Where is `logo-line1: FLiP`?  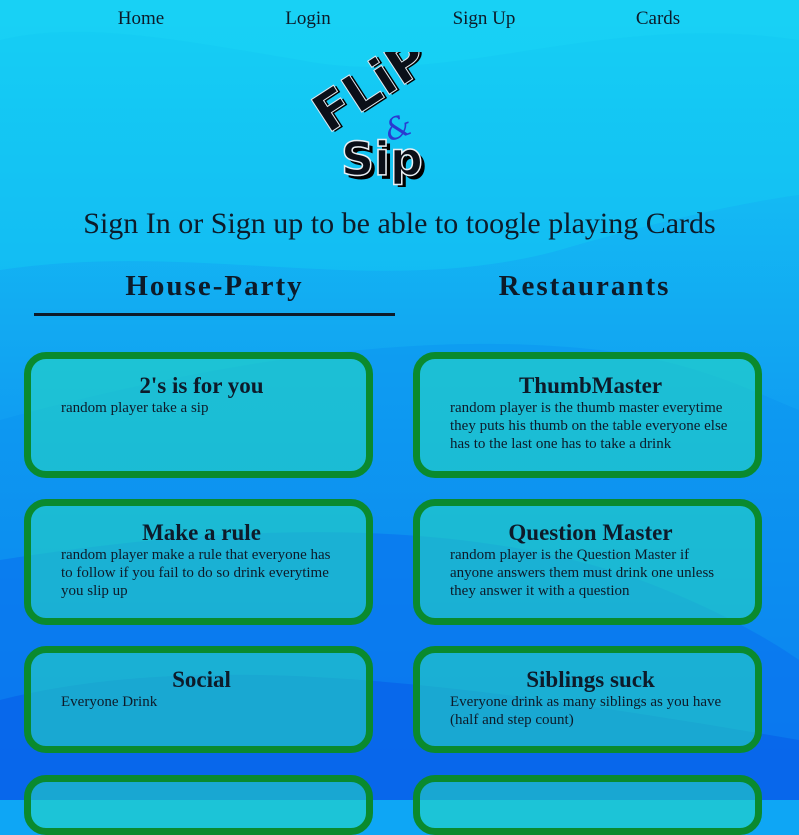
logo-line1: FLiP is located at coordinates (370, 98).